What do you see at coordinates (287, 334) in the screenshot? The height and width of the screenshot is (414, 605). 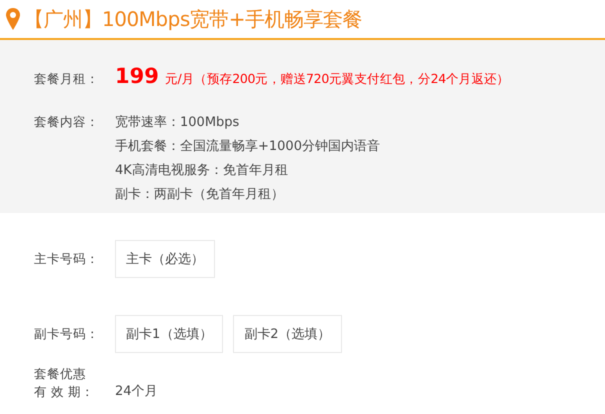 I see `number-select-button: 副卡2（选填）` at bounding box center [287, 334].